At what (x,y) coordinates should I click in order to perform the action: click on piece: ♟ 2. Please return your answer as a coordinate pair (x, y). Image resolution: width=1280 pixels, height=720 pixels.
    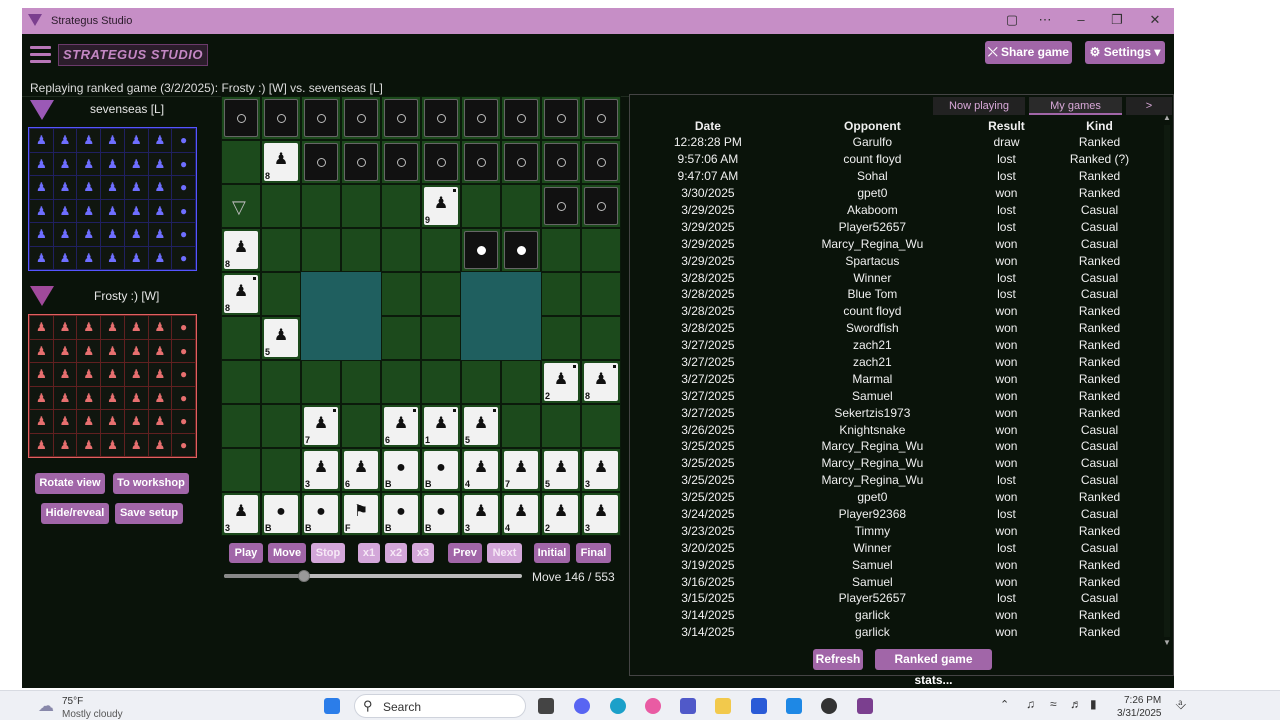
    Looking at the image, I should click on (561, 514).